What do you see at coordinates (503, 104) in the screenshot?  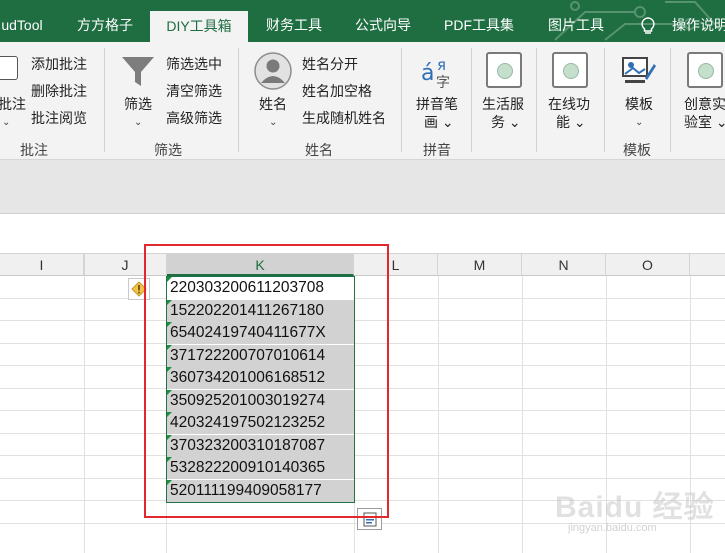 I see `life-service-label: 生活服` at bounding box center [503, 104].